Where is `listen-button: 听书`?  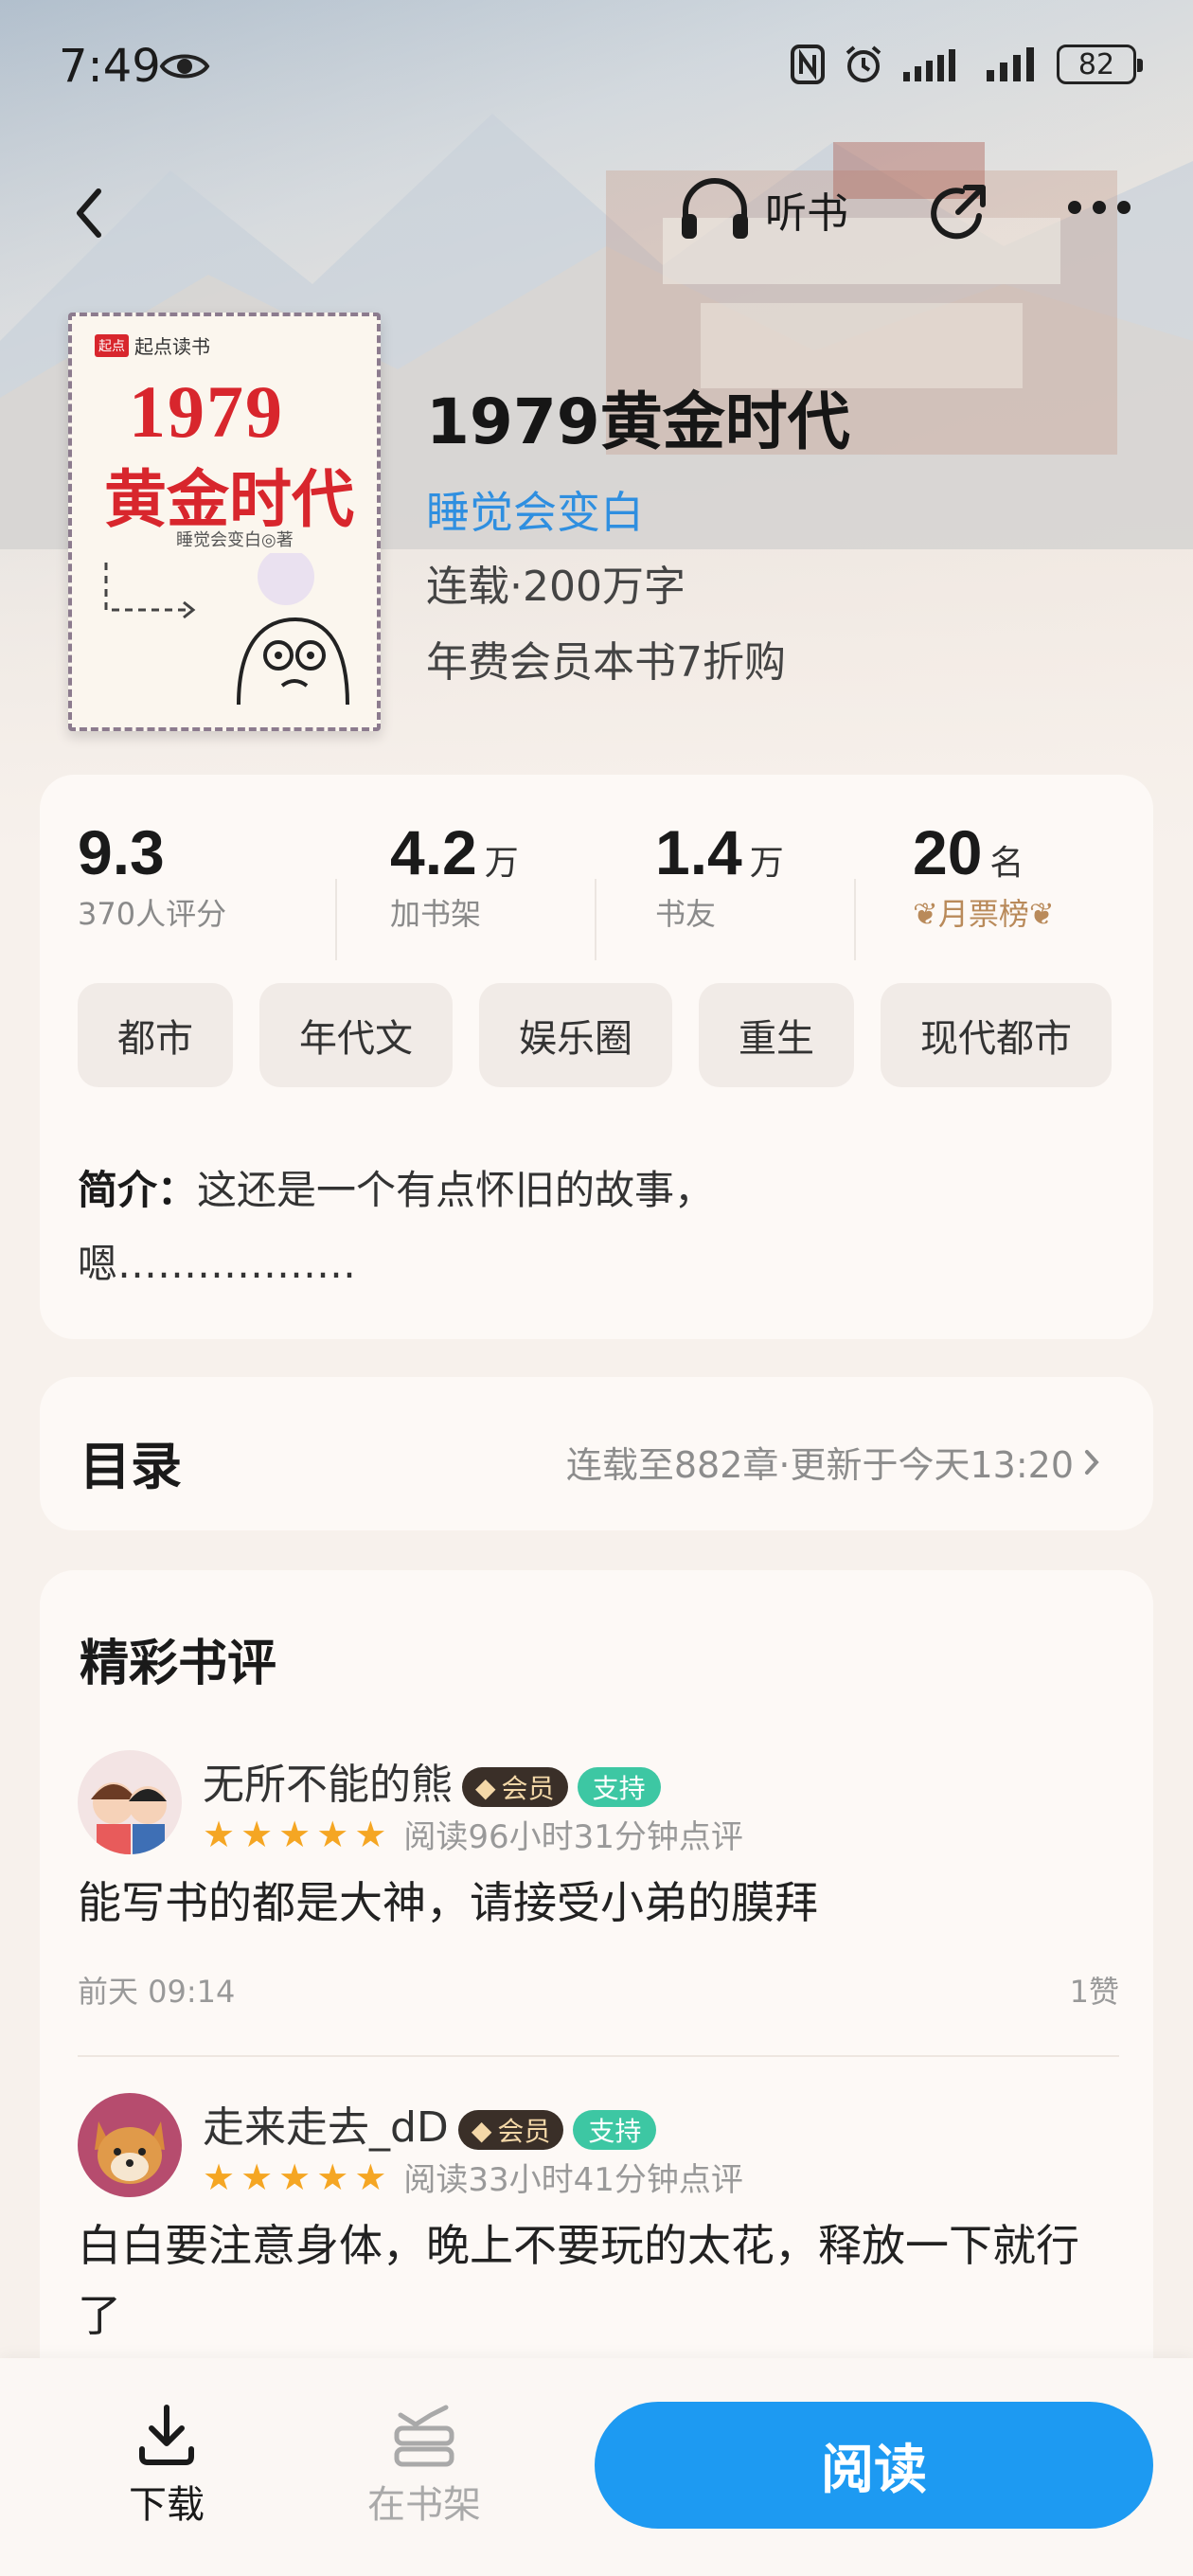 listen-button: 听书 is located at coordinates (763, 209).